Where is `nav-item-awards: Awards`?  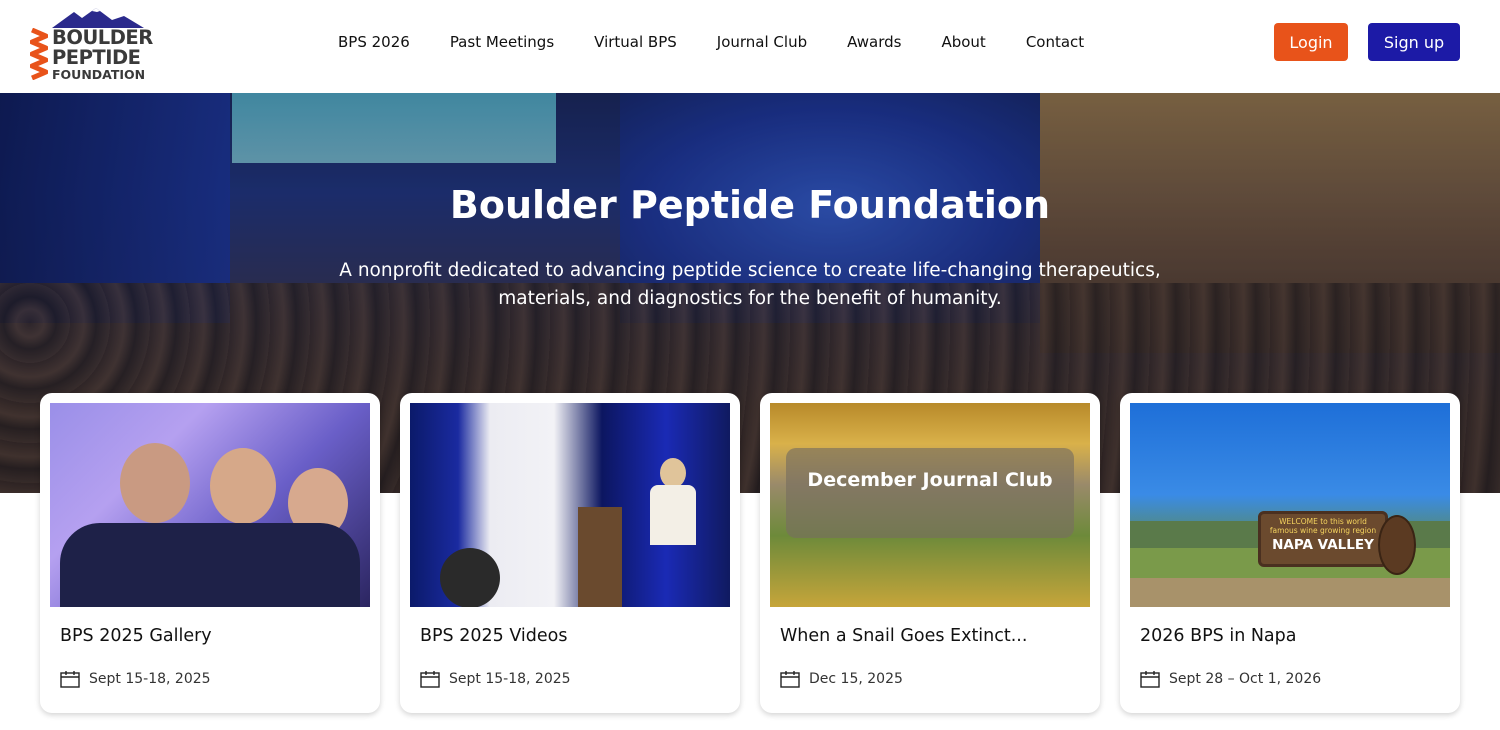 nav-item-awards: Awards is located at coordinates (874, 42).